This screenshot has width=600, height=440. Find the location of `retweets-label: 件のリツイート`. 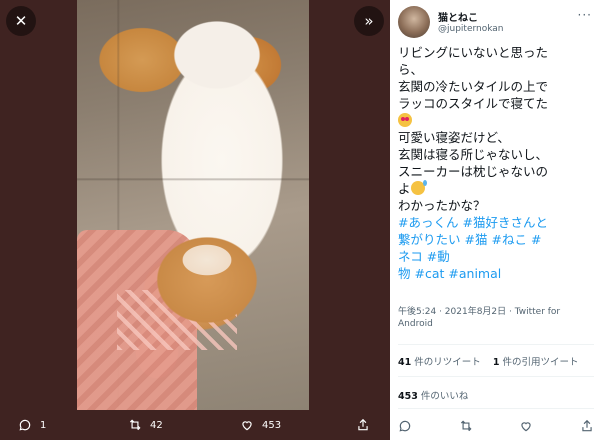

retweets-label: 件のリツイート is located at coordinates (447, 362).